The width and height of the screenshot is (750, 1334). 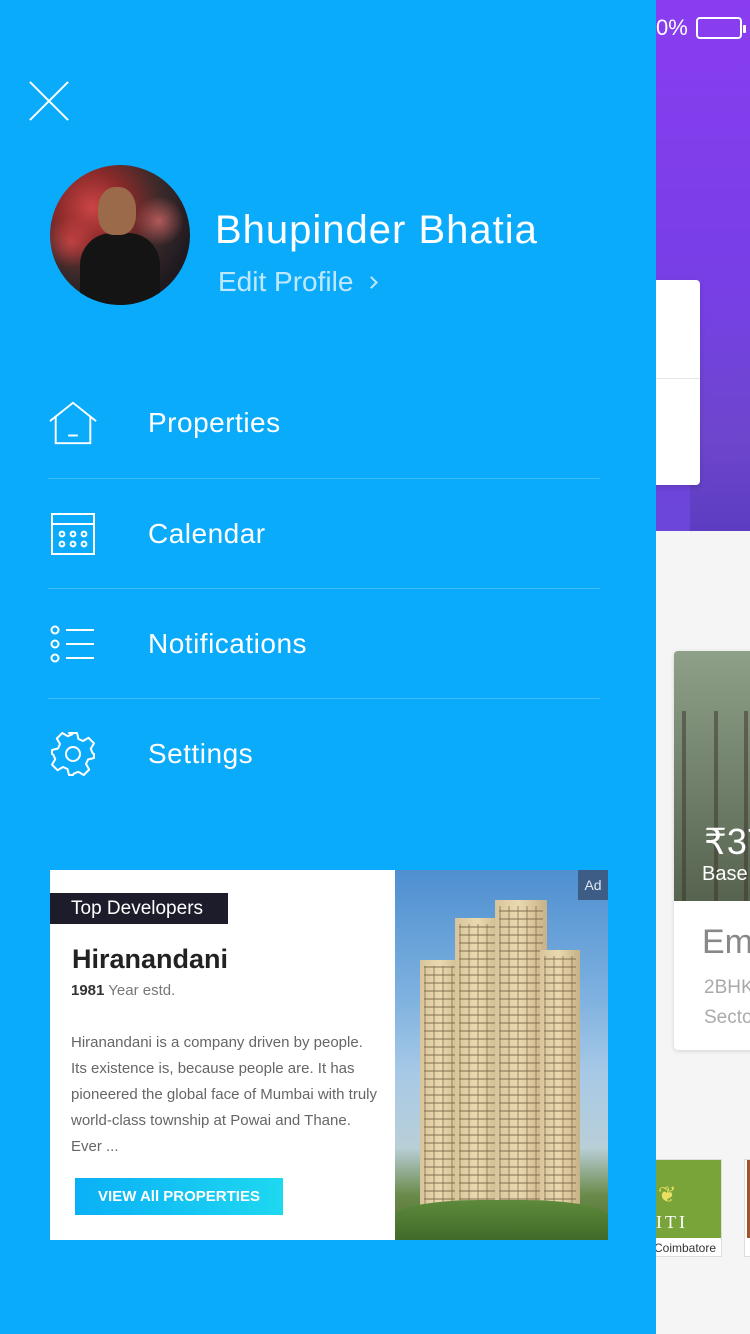 I want to click on developer-tile, so click(x=747, y=1208).